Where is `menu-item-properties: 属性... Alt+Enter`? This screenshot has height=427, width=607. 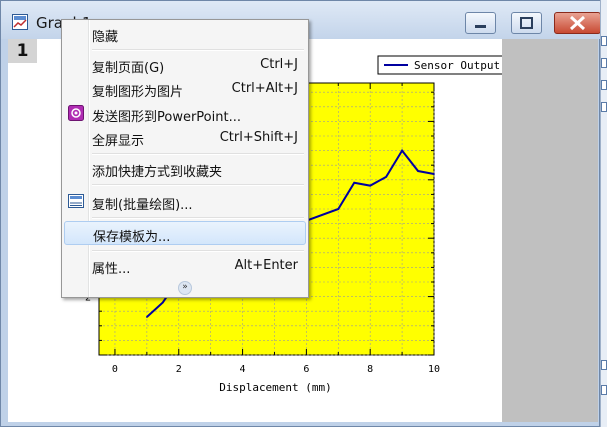
menu-item-properties: 属性... Alt+Enter is located at coordinates (185, 266).